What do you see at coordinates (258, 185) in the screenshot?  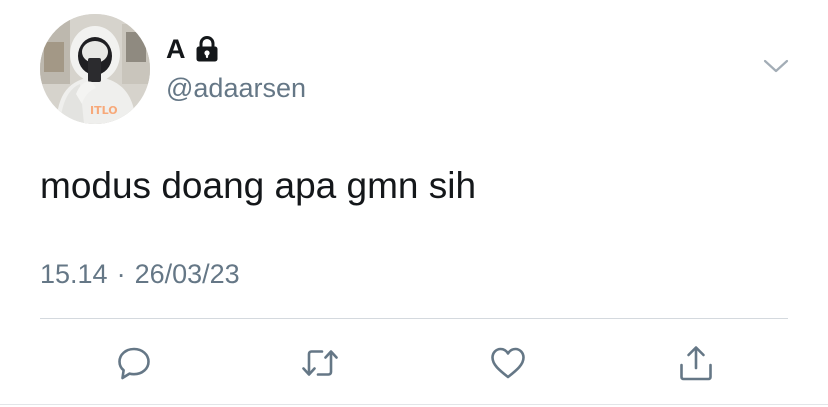 I see `tweet-text: modus doang apa gmn sih` at bounding box center [258, 185].